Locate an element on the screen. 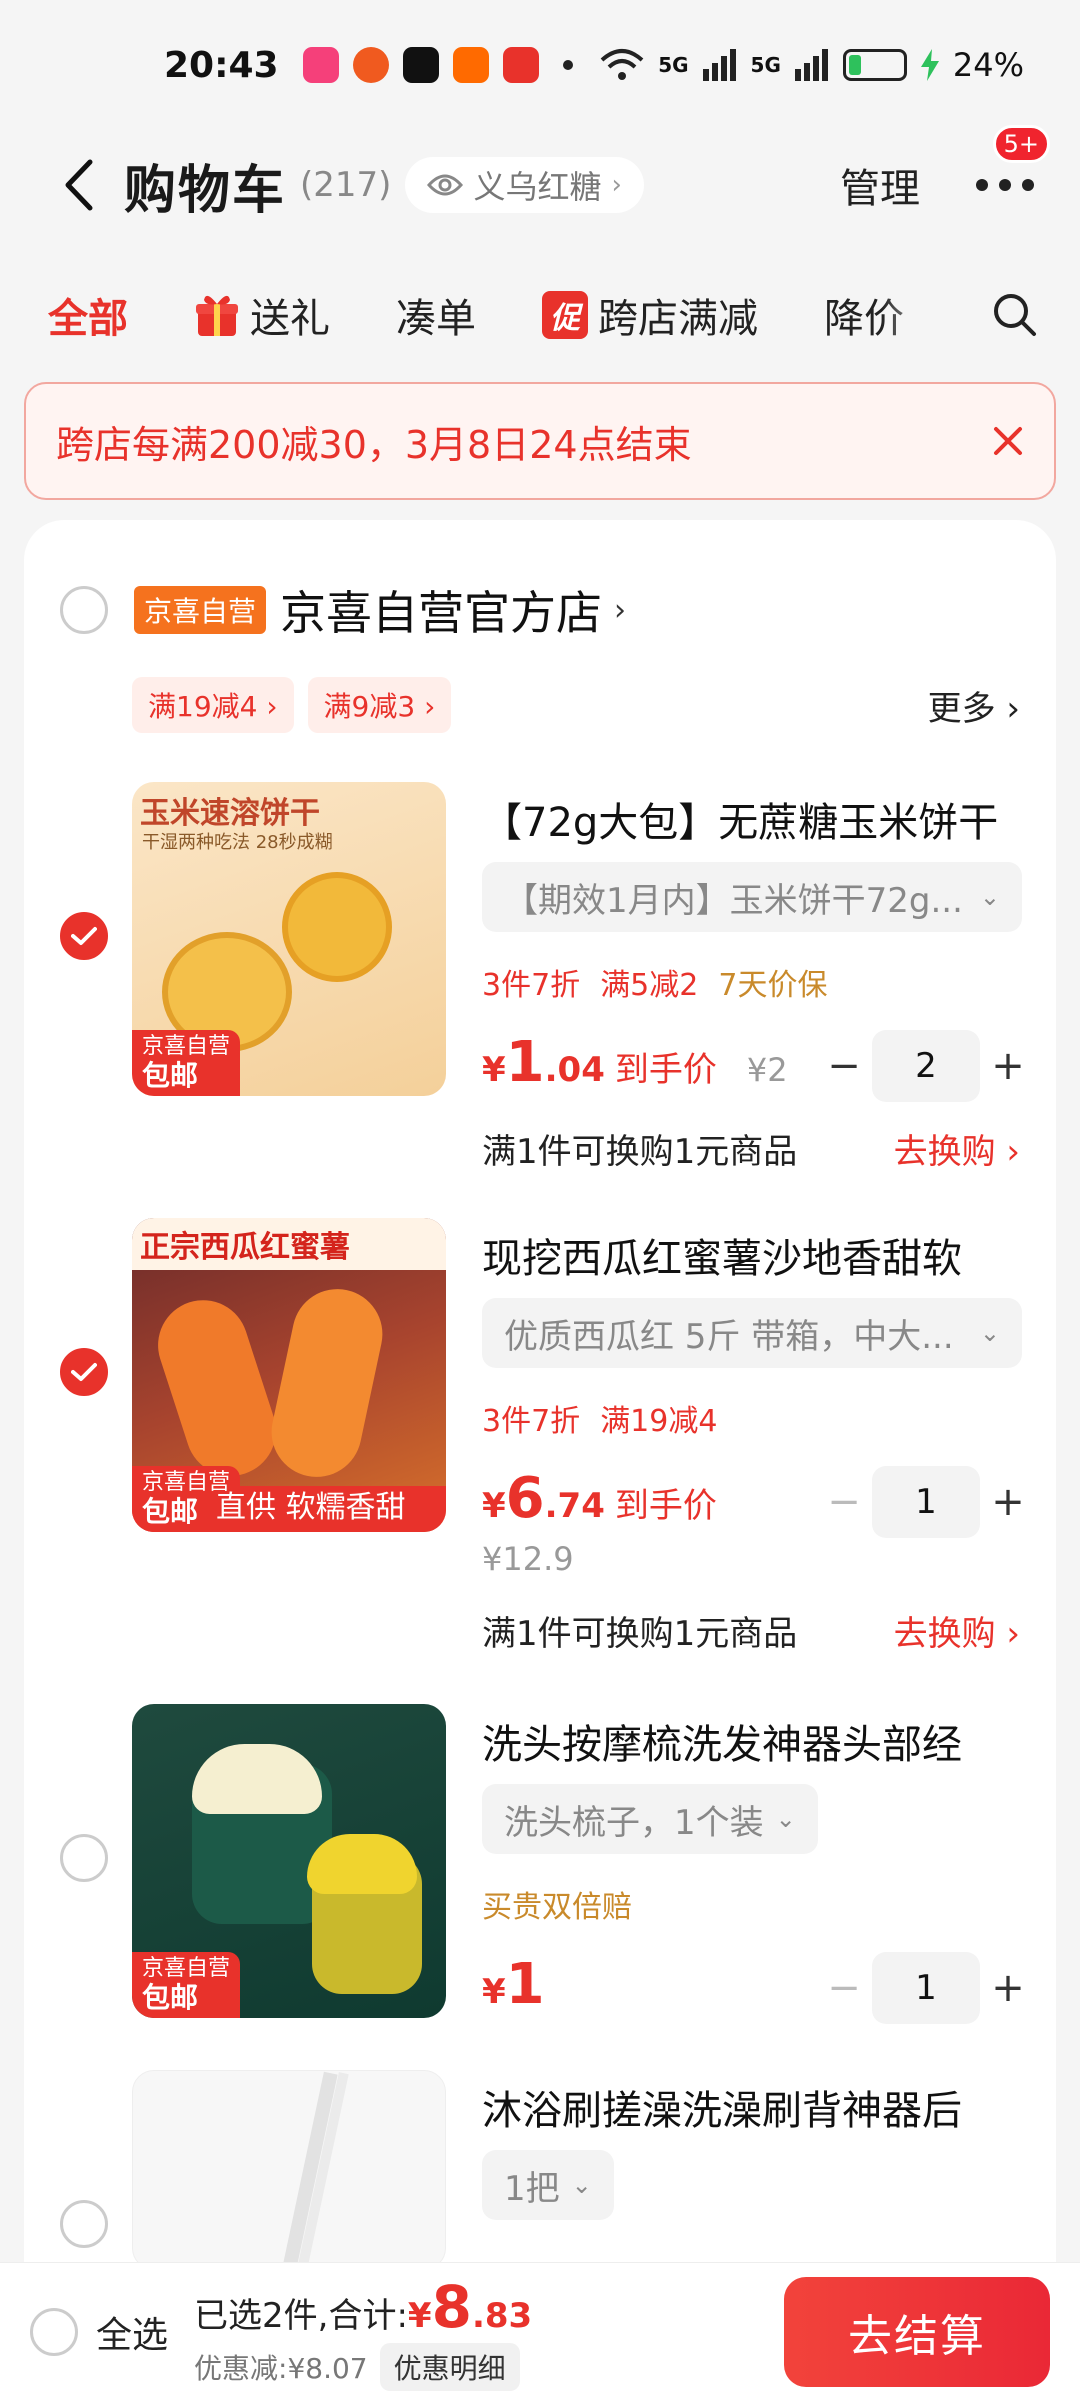  back-icon is located at coordinates (79, 185).